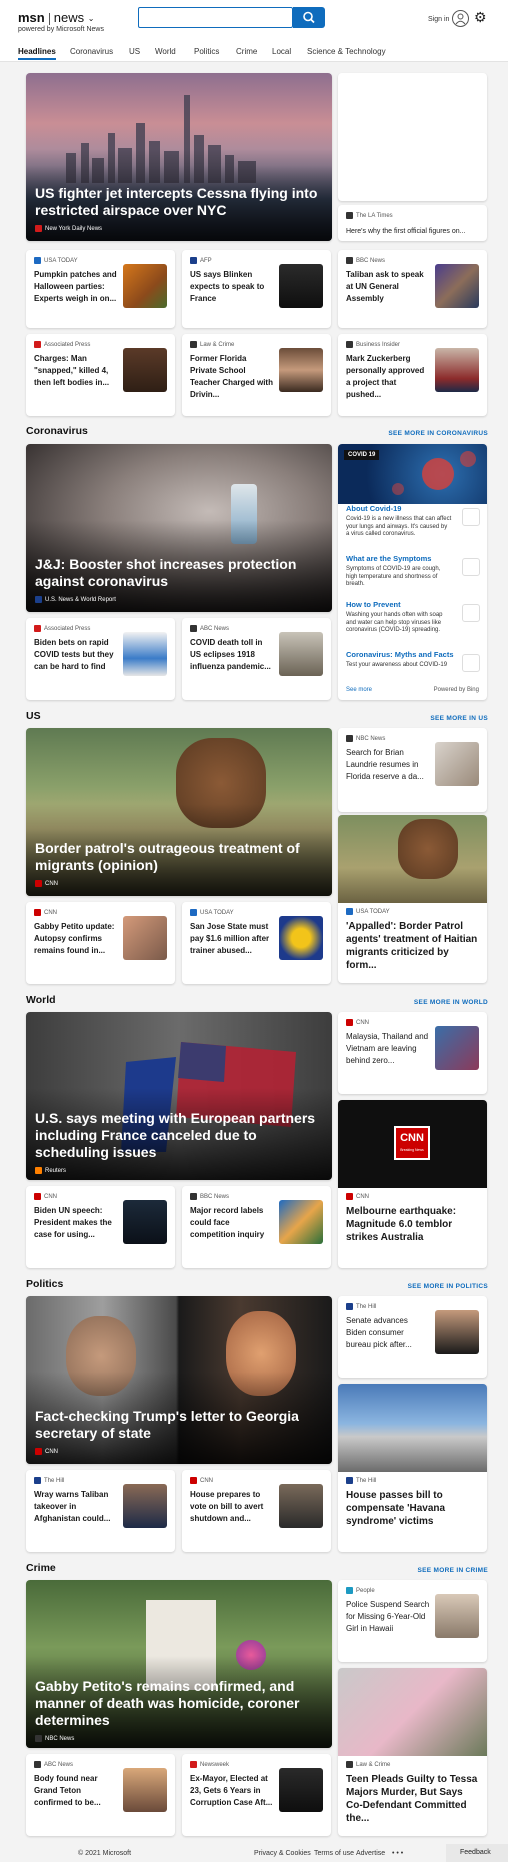  Describe the element at coordinates (57, 431) in the screenshot. I see `section-heading-coronavirus: Coronavirus` at that location.